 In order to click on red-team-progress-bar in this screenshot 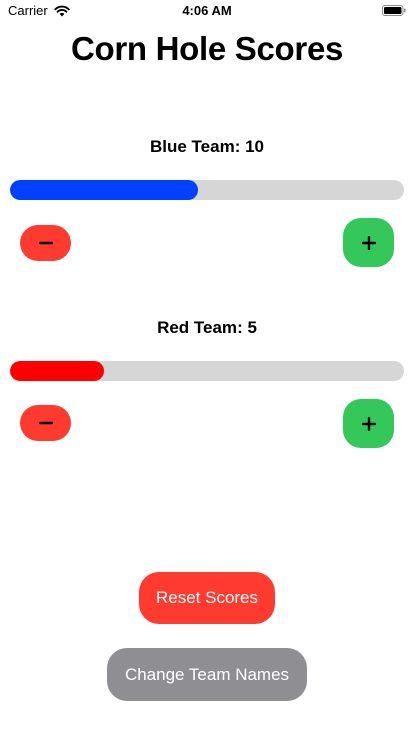, I will do `click(207, 371)`.